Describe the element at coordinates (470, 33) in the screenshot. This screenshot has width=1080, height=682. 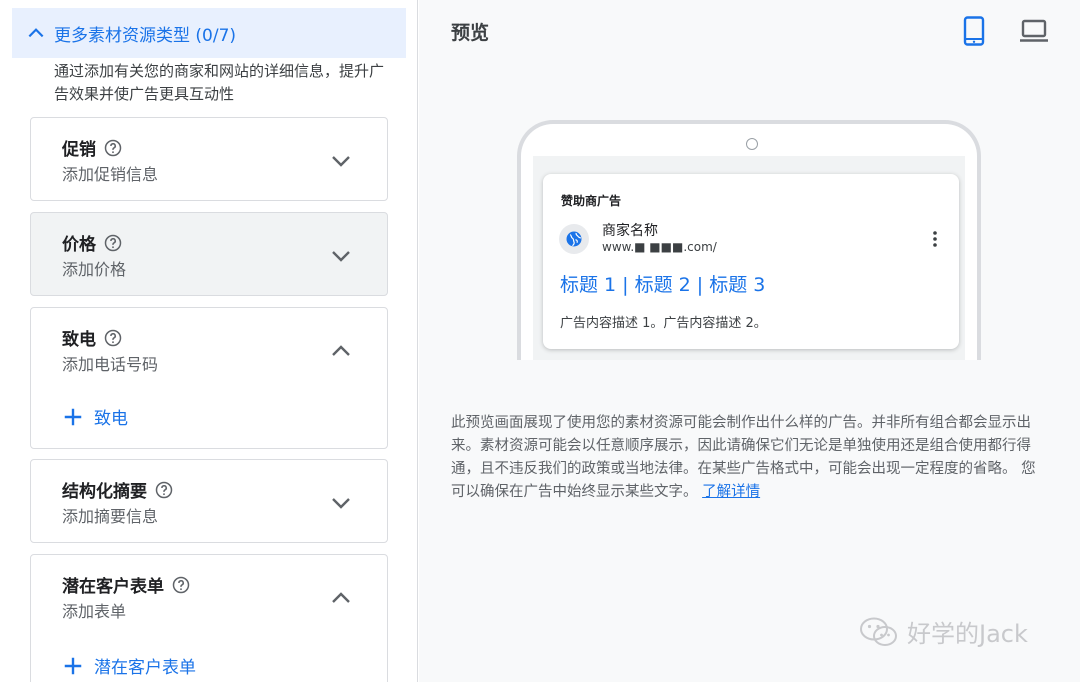
I see `preview-title: 预览` at that location.